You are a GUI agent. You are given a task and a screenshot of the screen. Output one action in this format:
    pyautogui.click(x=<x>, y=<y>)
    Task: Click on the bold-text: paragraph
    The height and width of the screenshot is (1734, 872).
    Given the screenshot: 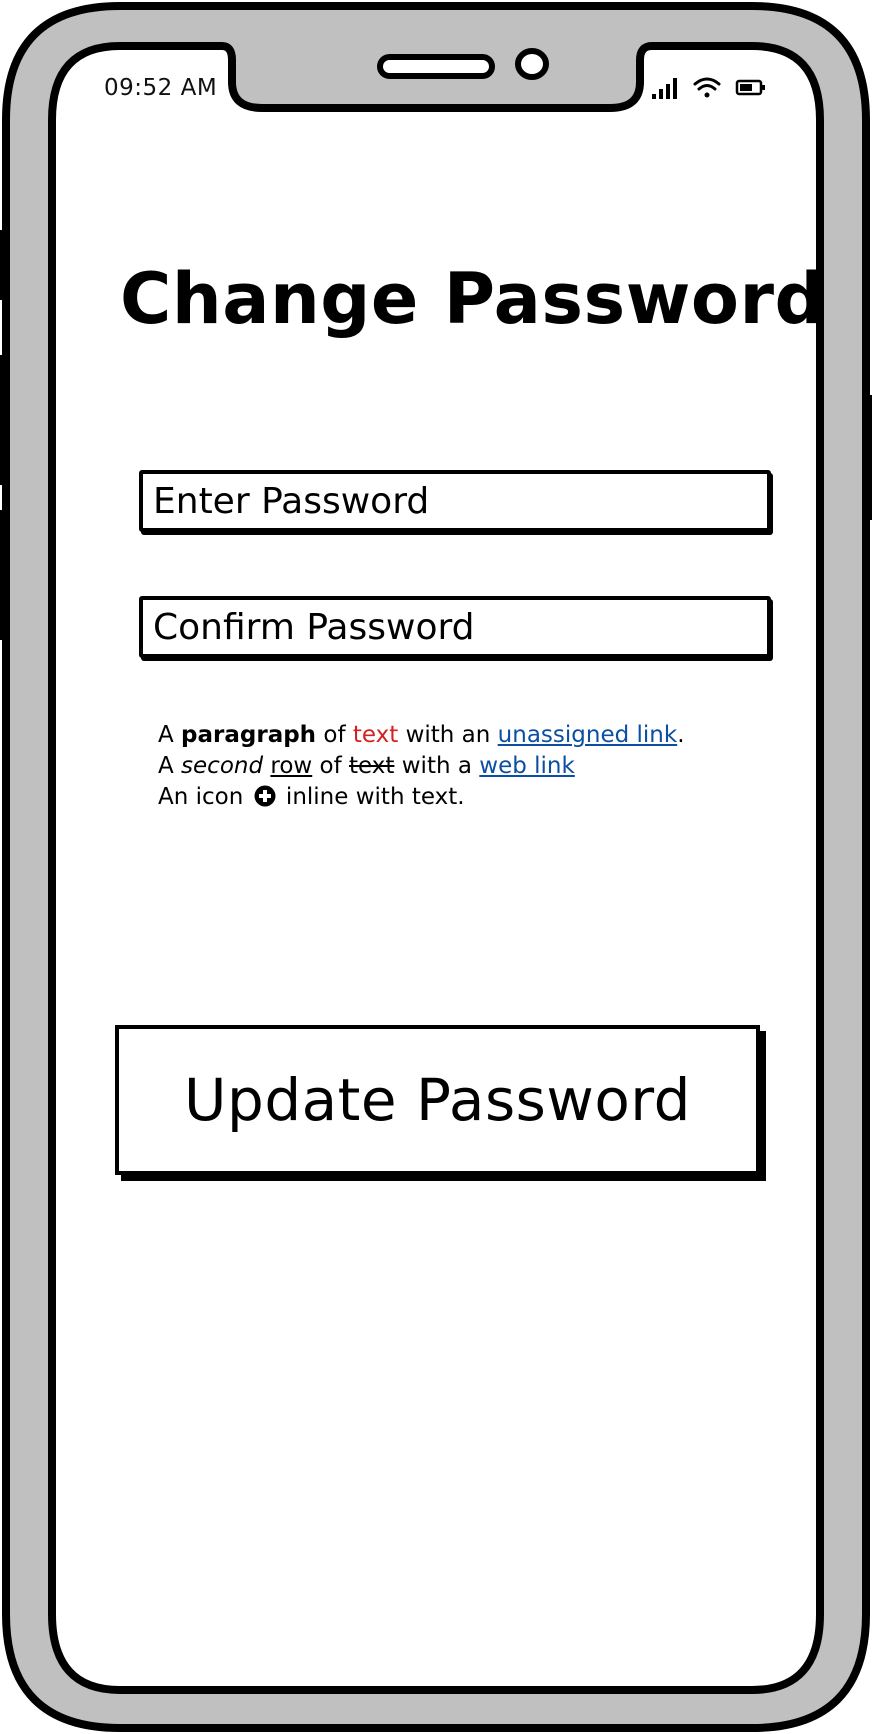 What is the action you would take?
    pyautogui.click(x=249, y=735)
    